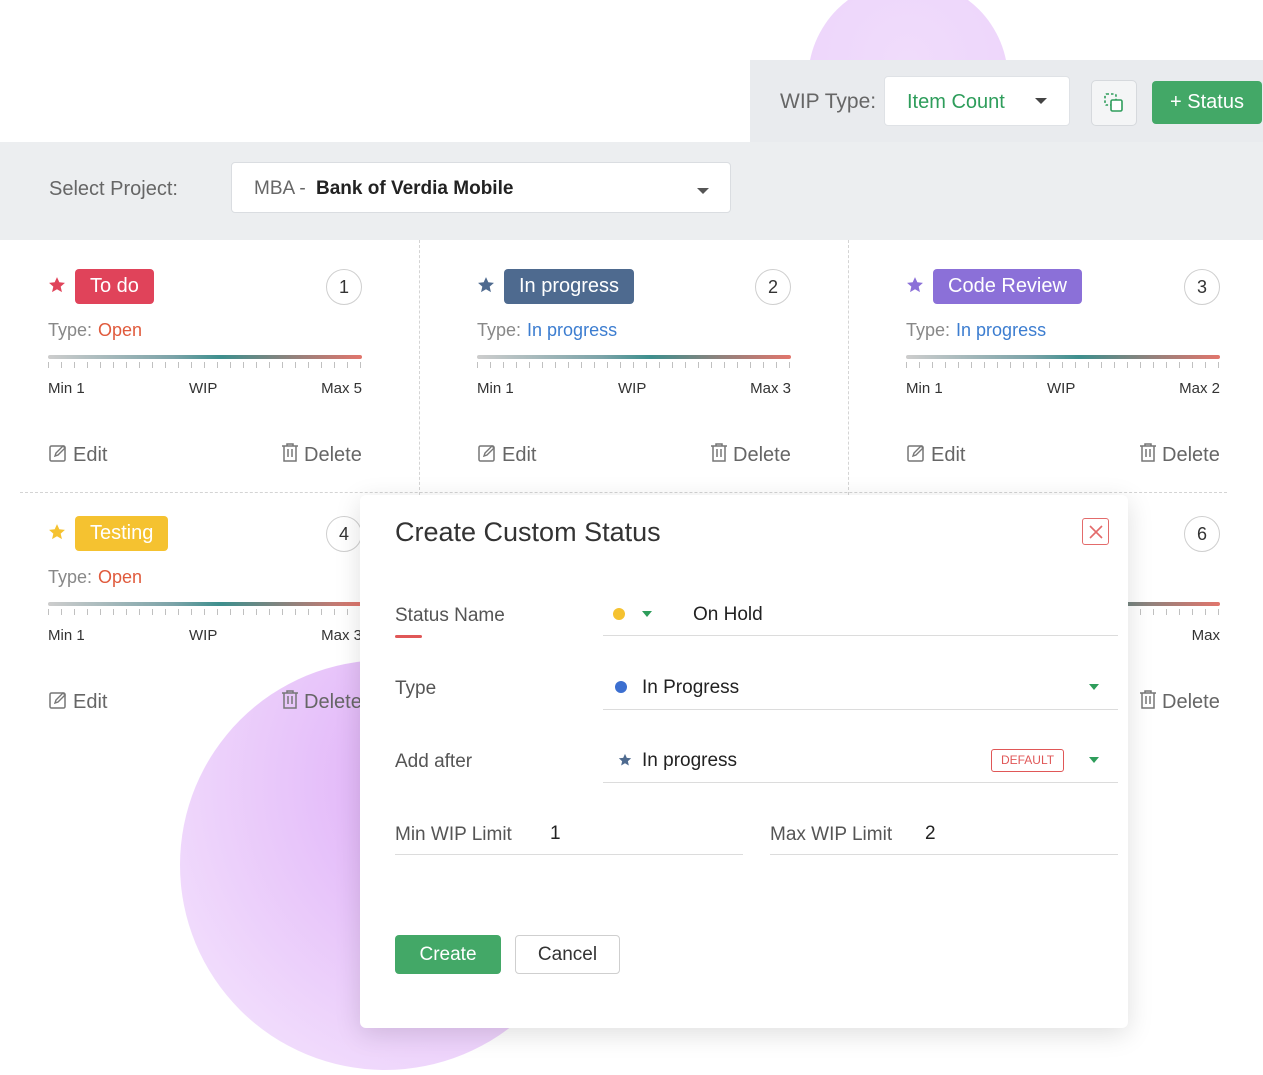 The width and height of the screenshot is (1263, 1075). I want to click on status-badge: In progress, so click(569, 286).